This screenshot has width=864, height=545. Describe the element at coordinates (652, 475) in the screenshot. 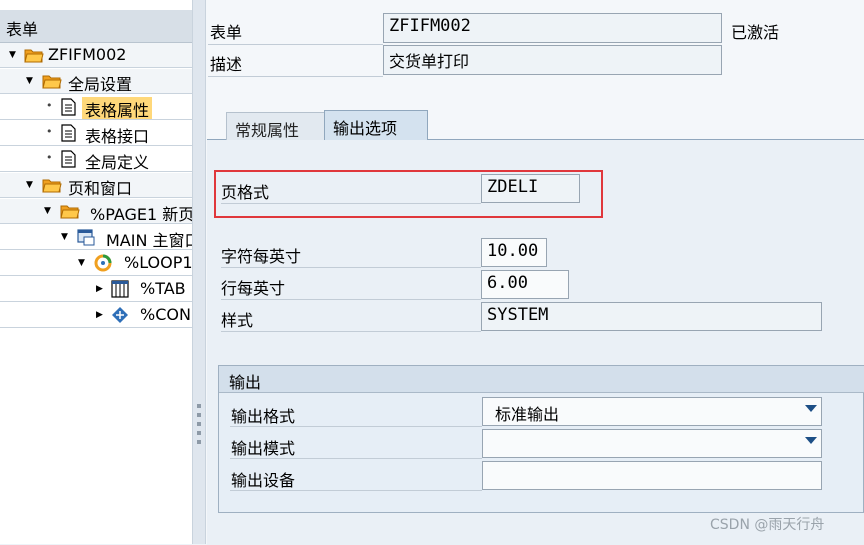

I see `output-device-field` at that location.